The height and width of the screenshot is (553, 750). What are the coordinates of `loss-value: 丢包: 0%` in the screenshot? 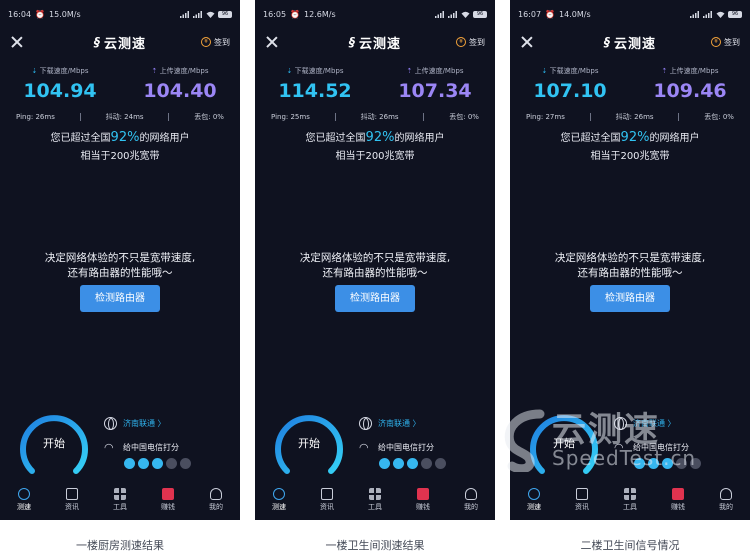 It's located at (464, 117).